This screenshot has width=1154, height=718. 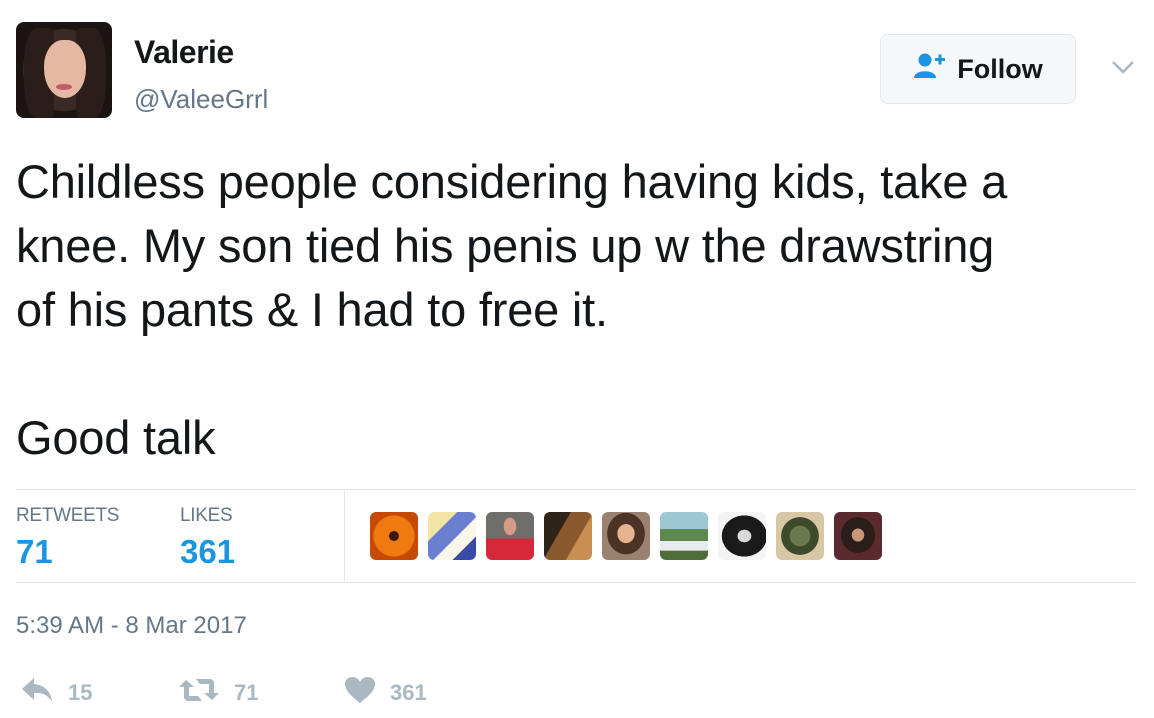 What do you see at coordinates (131, 626) in the screenshot?
I see `tweet-timestamp: 5:39 AM - 8 Mar 2017` at bounding box center [131, 626].